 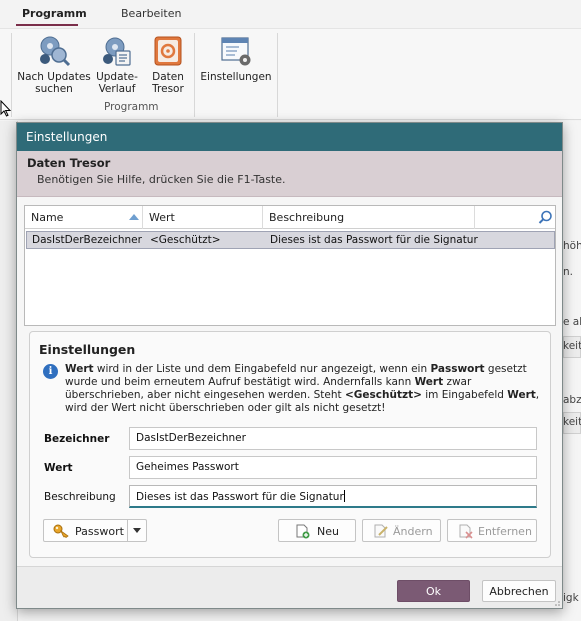 What do you see at coordinates (289, 137) in the screenshot?
I see `dialog-title-bar: Einstellungen` at bounding box center [289, 137].